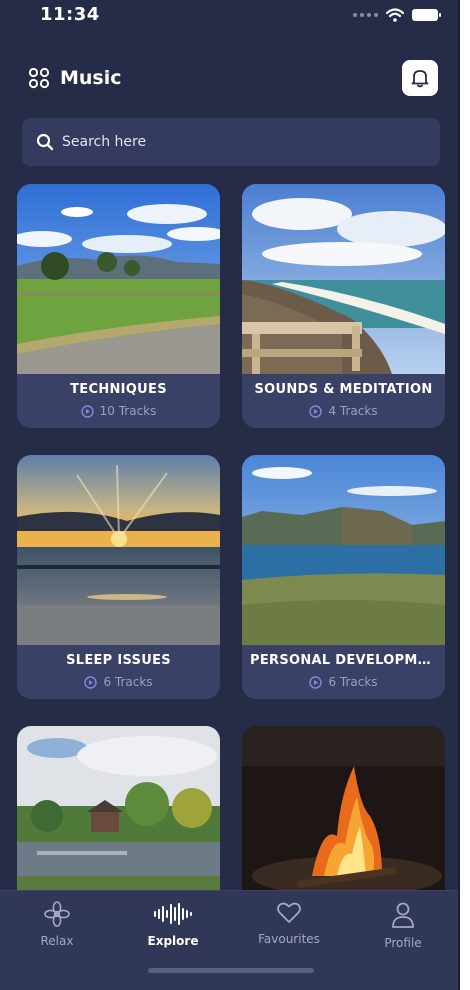  I want to click on card-title: SLEEP ISSUES, so click(118, 660).